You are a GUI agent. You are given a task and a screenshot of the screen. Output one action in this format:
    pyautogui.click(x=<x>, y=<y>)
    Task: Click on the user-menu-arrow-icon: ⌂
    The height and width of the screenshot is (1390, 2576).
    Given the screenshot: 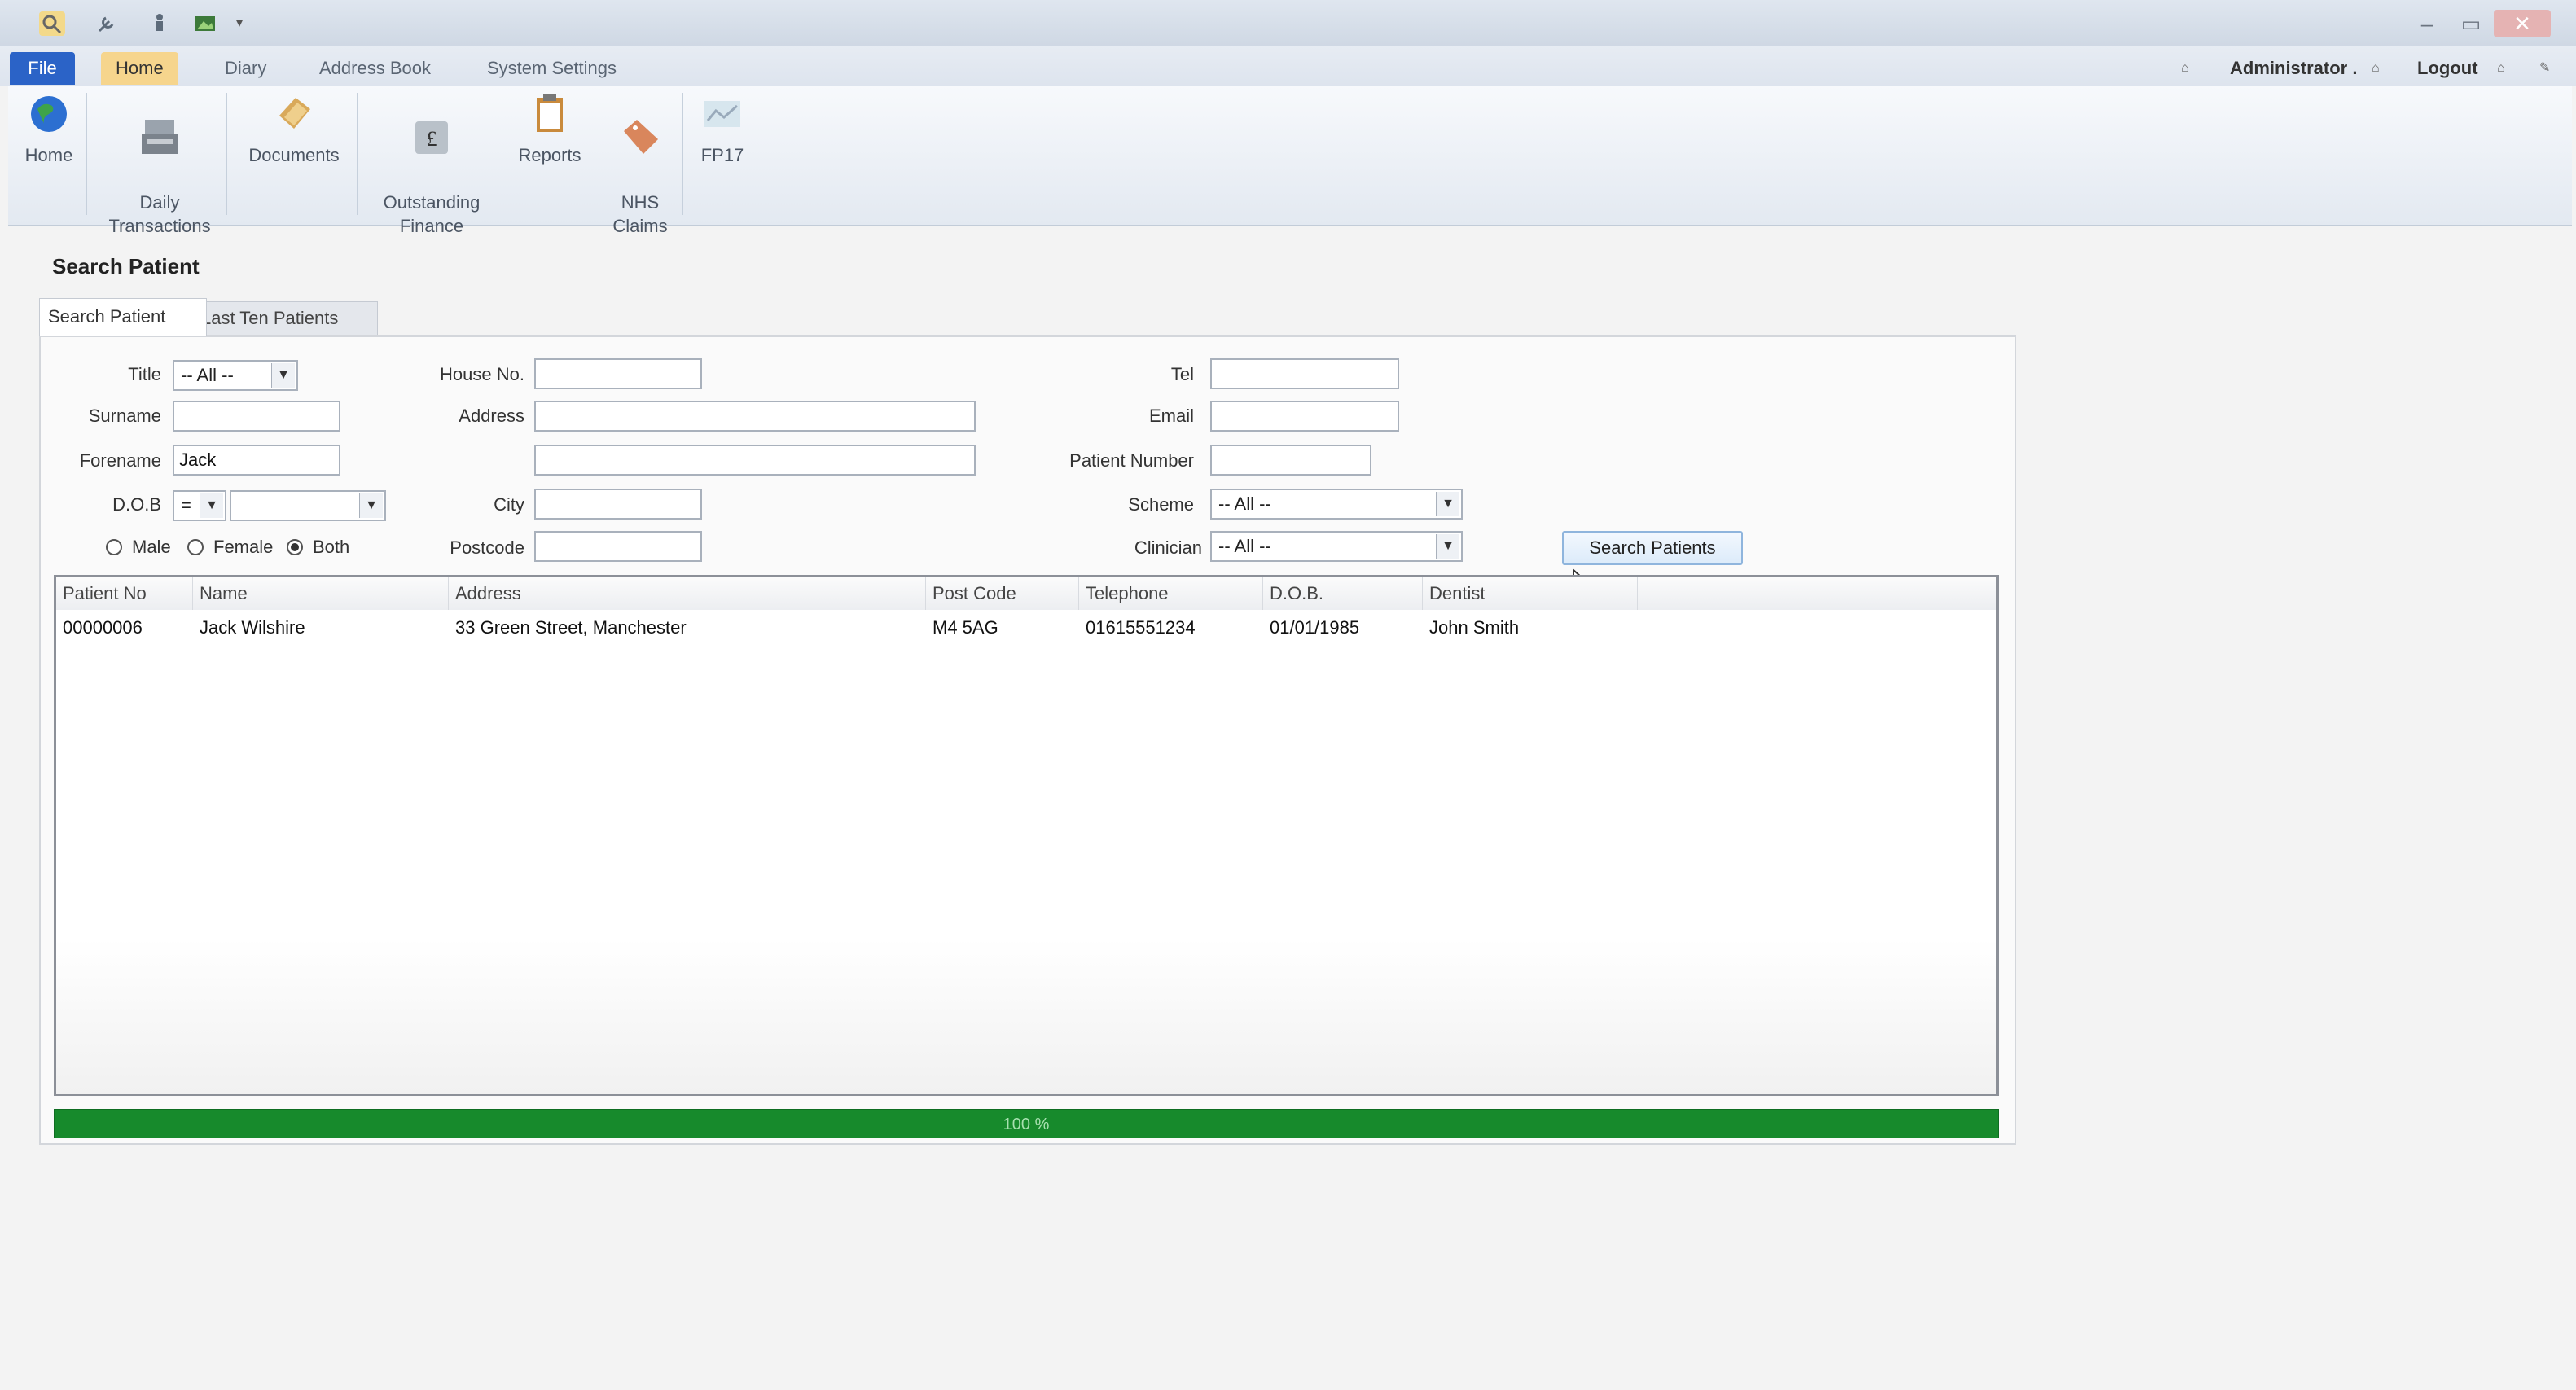 What is the action you would take?
    pyautogui.click(x=2376, y=68)
    